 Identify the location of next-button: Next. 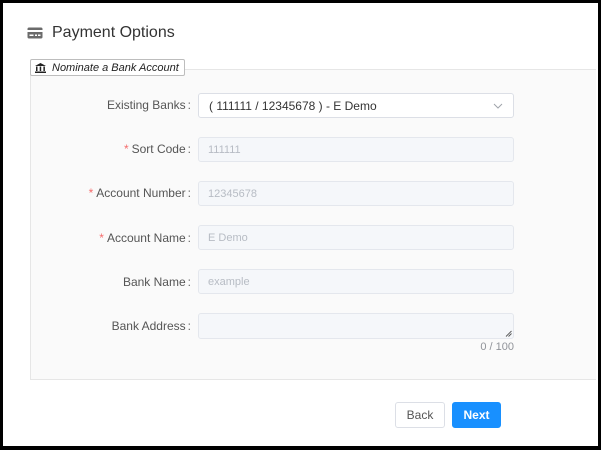
(476, 415).